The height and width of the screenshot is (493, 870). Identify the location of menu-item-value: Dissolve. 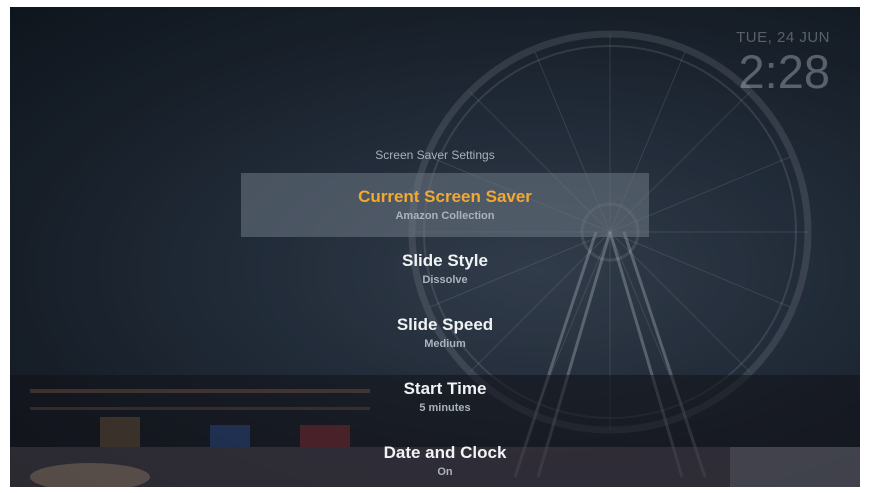
(445, 280).